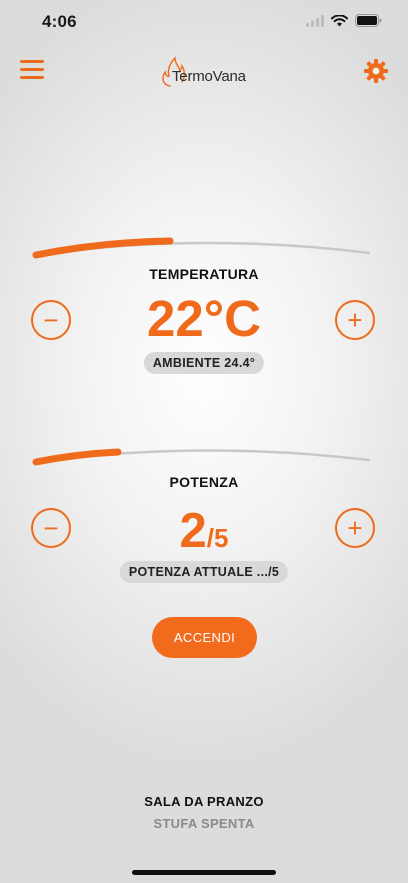 This screenshot has width=408, height=883. I want to click on gear-icon, so click(376, 71).